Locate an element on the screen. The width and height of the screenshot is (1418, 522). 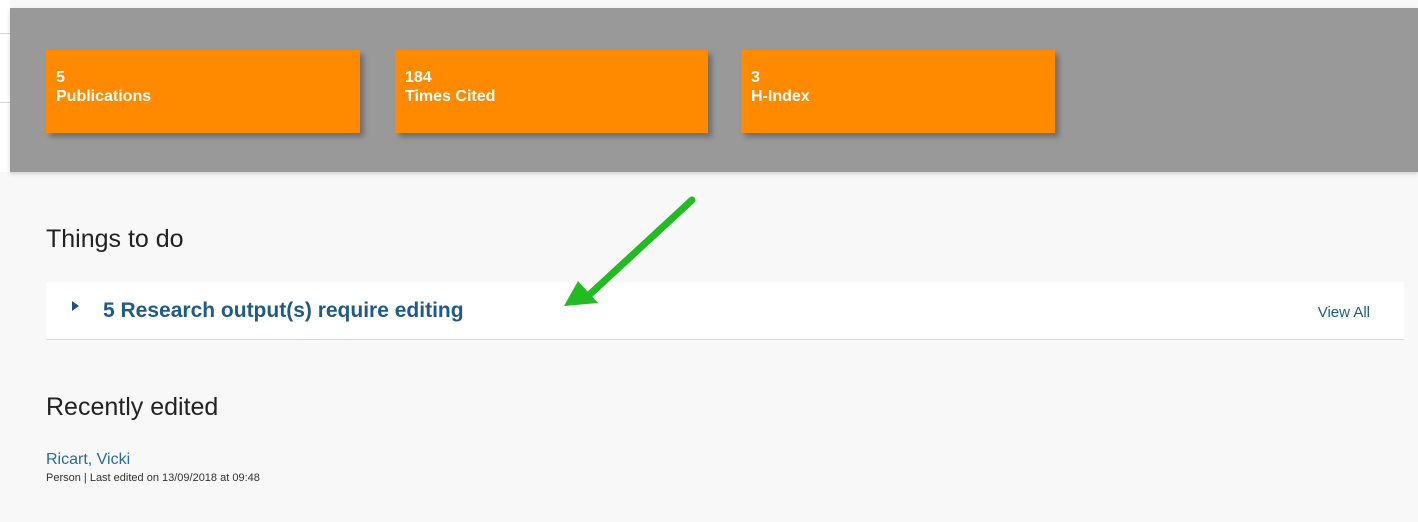
metric-label: H-Index is located at coordinates (780, 96).